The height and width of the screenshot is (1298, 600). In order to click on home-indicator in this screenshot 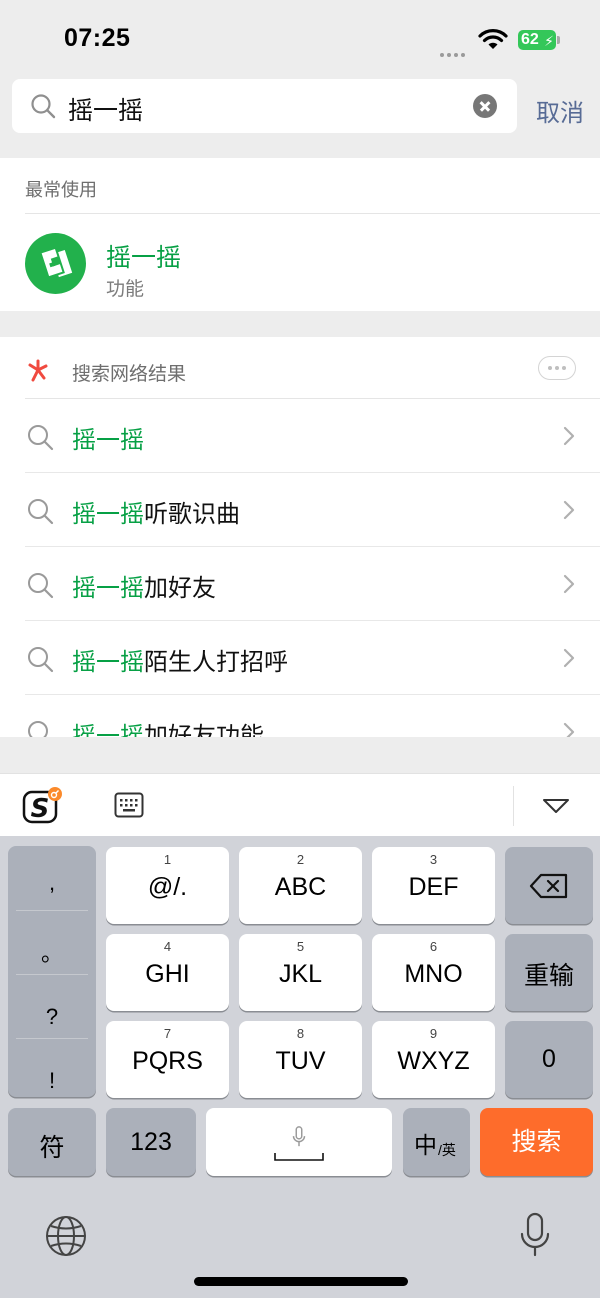, I will do `click(301, 1281)`.